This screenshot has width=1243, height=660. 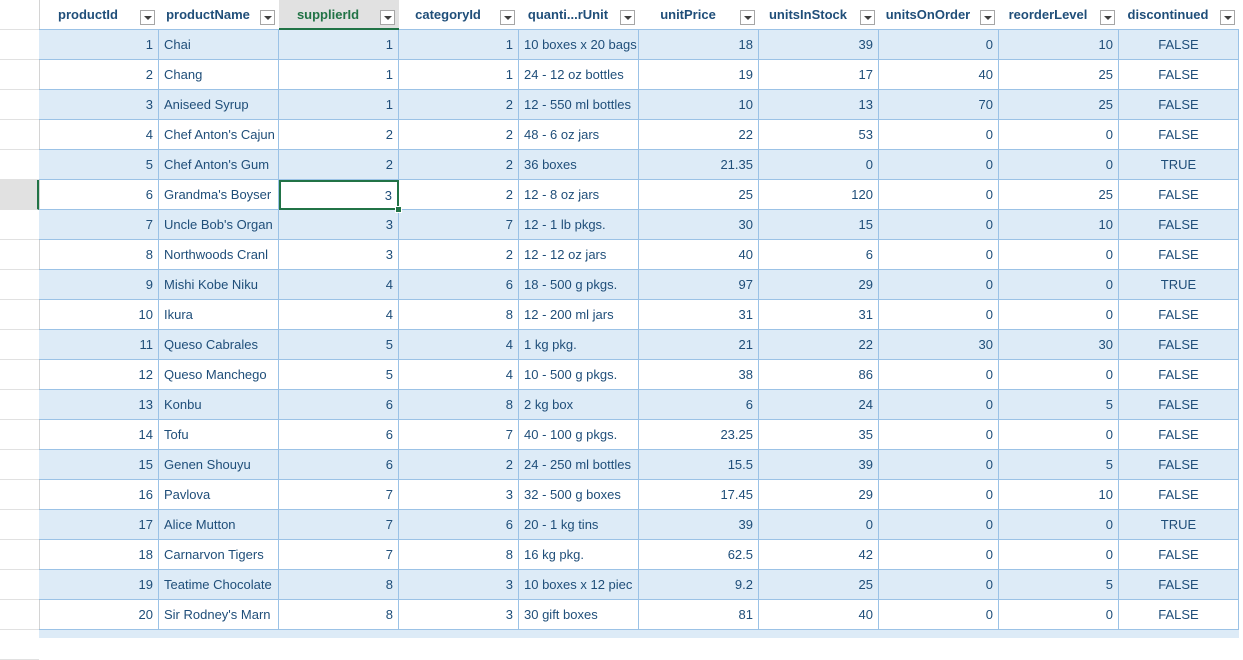 I want to click on table-cell: Mishi Kobe Niku, so click(x=219, y=285).